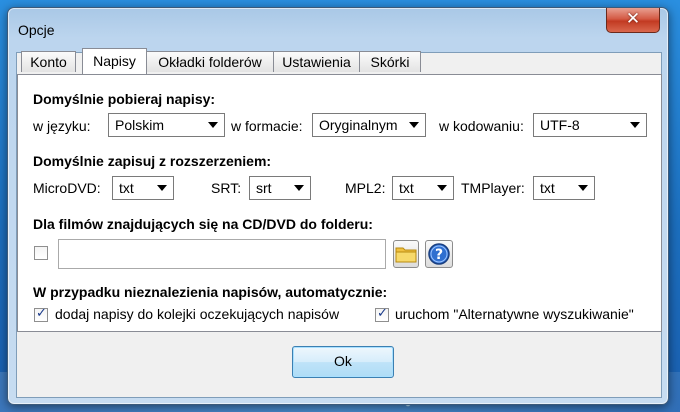 Image resolution: width=680 pixels, height=412 pixels. What do you see at coordinates (140, 125) in the screenshot?
I see `language-value: Polskim` at bounding box center [140, 125].